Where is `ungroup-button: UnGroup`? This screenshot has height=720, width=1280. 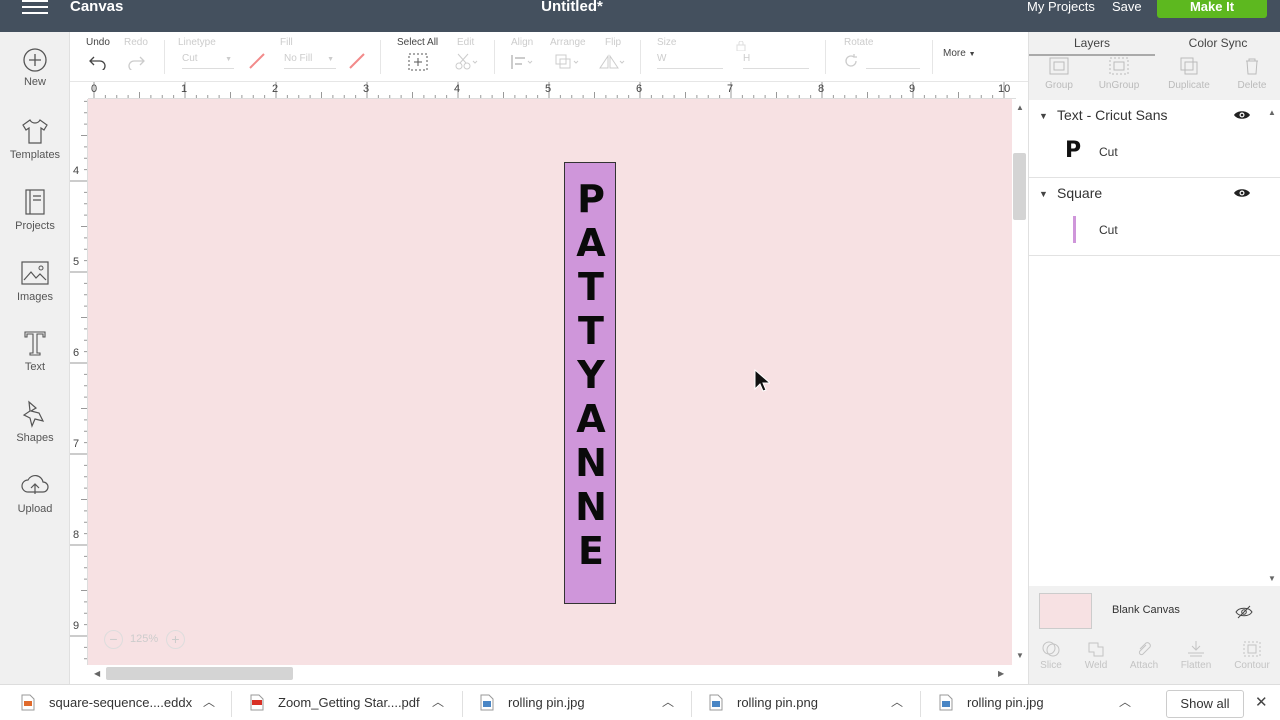 ungroup-button: UnGroup is located at coordinates (1119, 73).